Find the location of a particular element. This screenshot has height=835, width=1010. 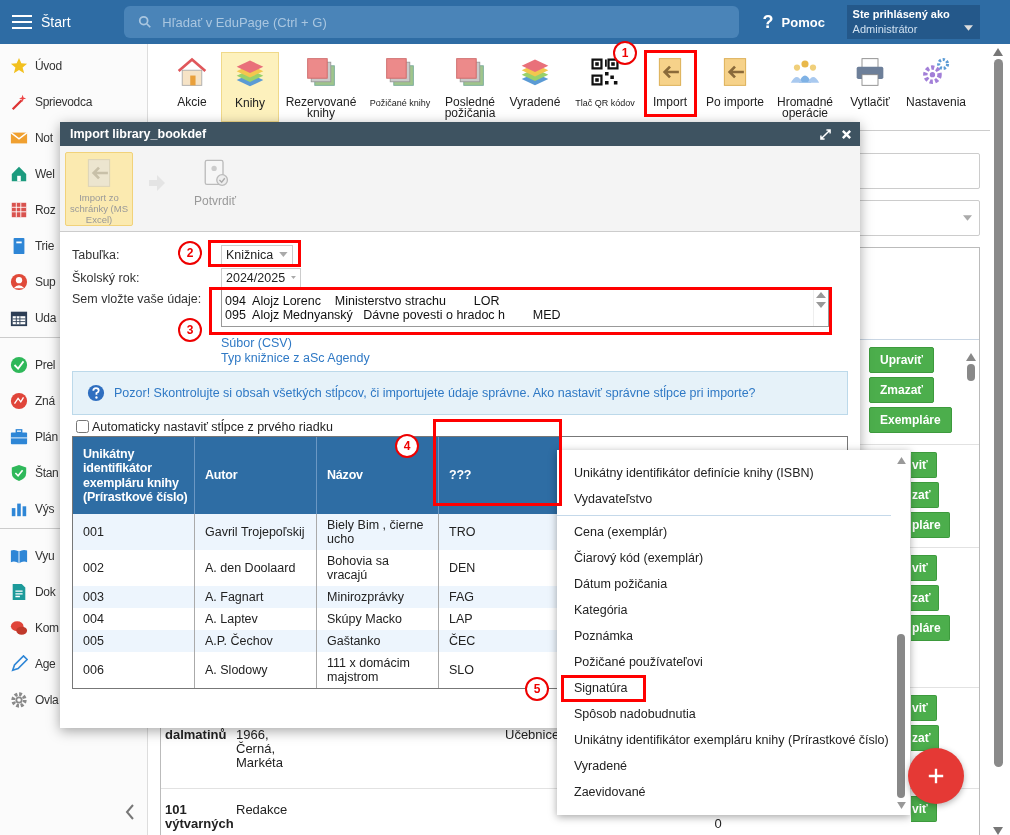

author-text: Redakce is located at coordinates (262, 811).